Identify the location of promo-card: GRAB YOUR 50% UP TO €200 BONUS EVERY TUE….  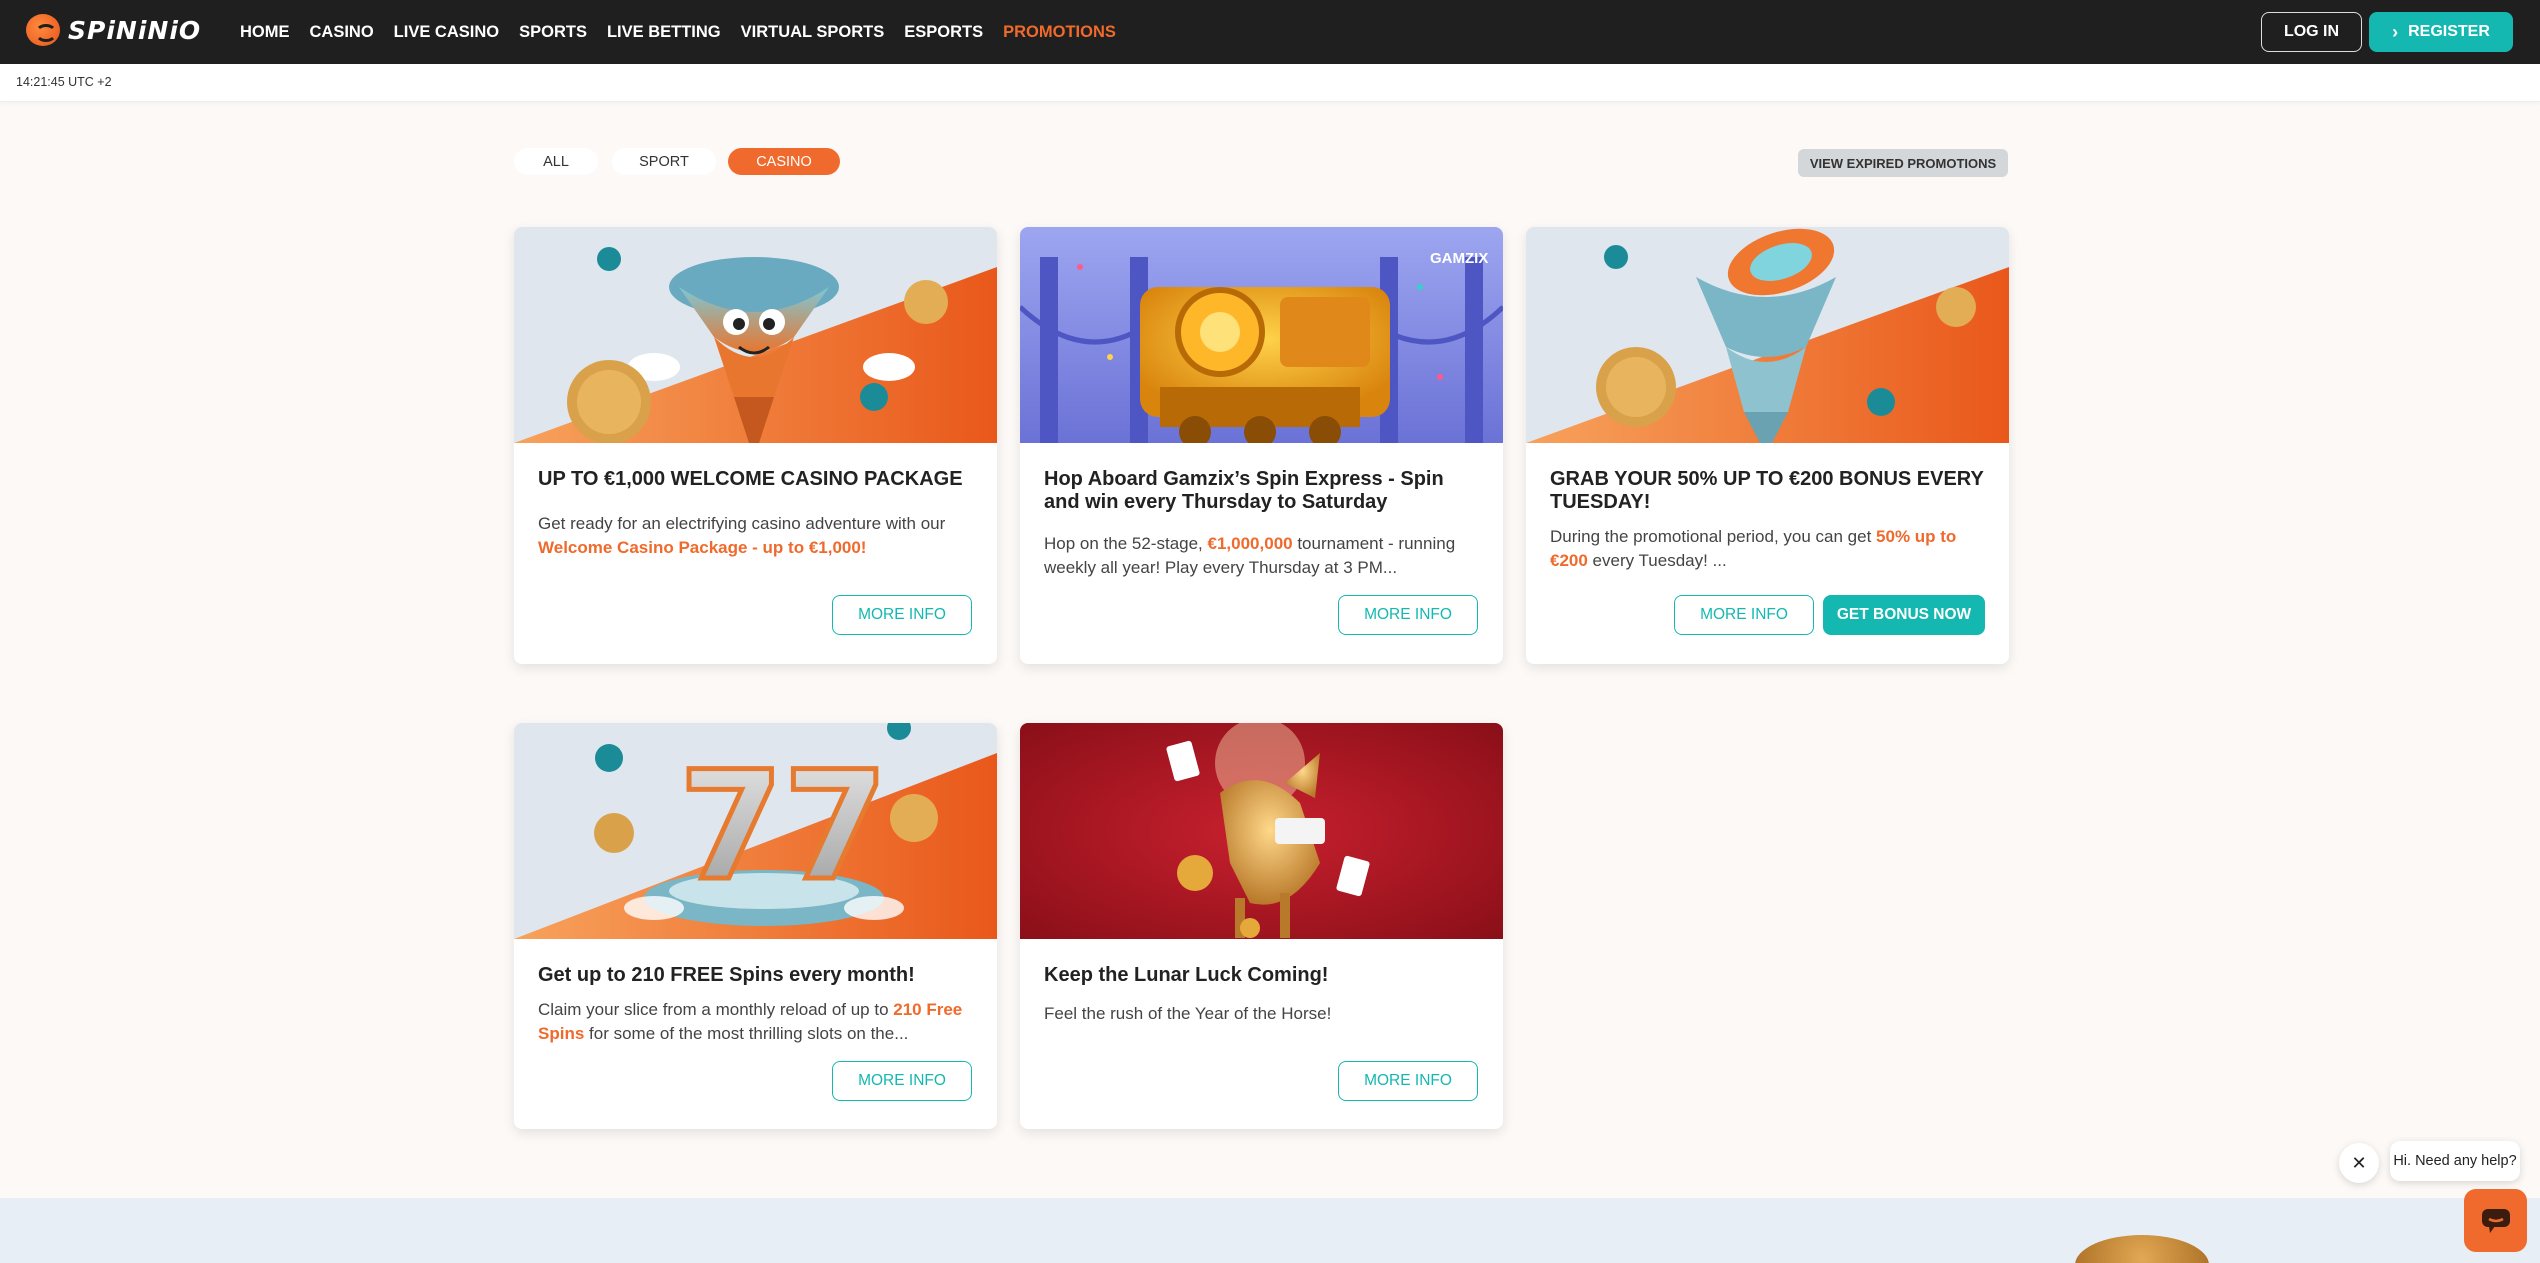
(1767, 445).